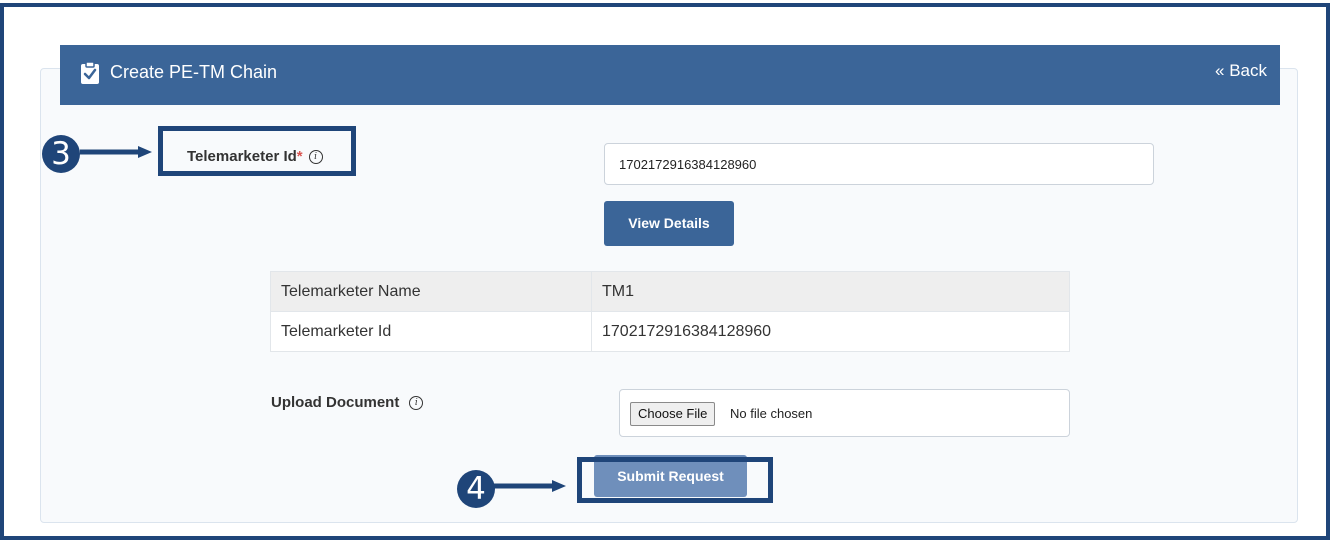 The width and height of the screenshot is (1340, 547). Describe the element at coordinates (830, 291) in the screenshot. I see `table-cell-value: TM1` at that location.